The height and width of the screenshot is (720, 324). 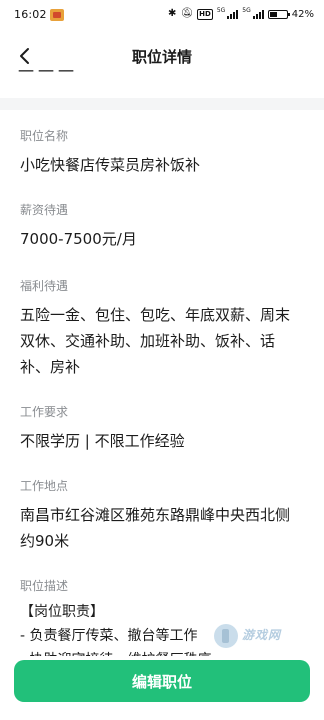 What do you see at coordinates (30, 14) in the screenshot?
I see `status-time: 16:02` at bounding box center [30, 14].